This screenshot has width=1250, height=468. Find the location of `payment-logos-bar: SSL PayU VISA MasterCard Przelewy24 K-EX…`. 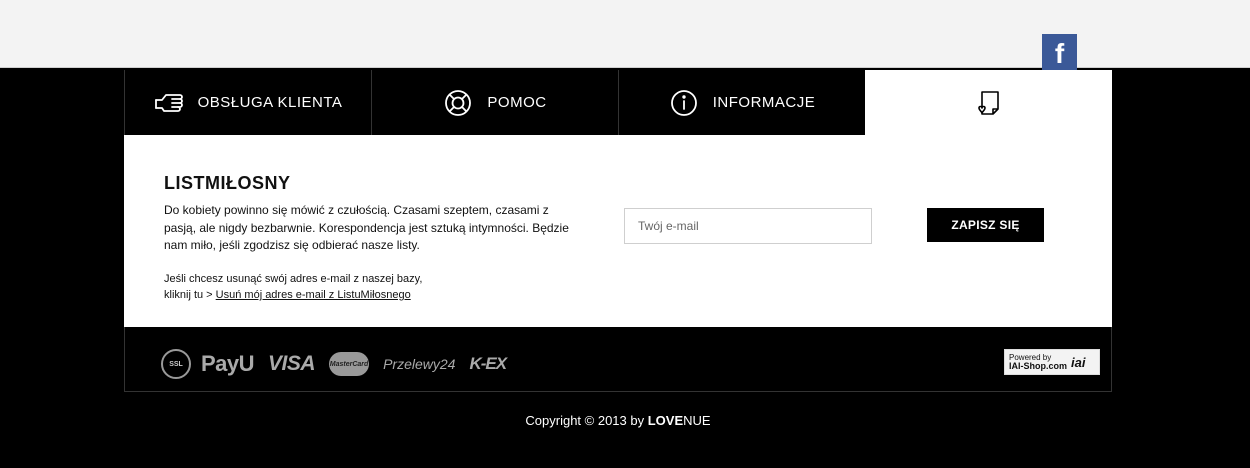

payment-logos-bar: SSL PayU VISA MasterCard Przelewy24 K-EX… is located at coordinates (618, 359).